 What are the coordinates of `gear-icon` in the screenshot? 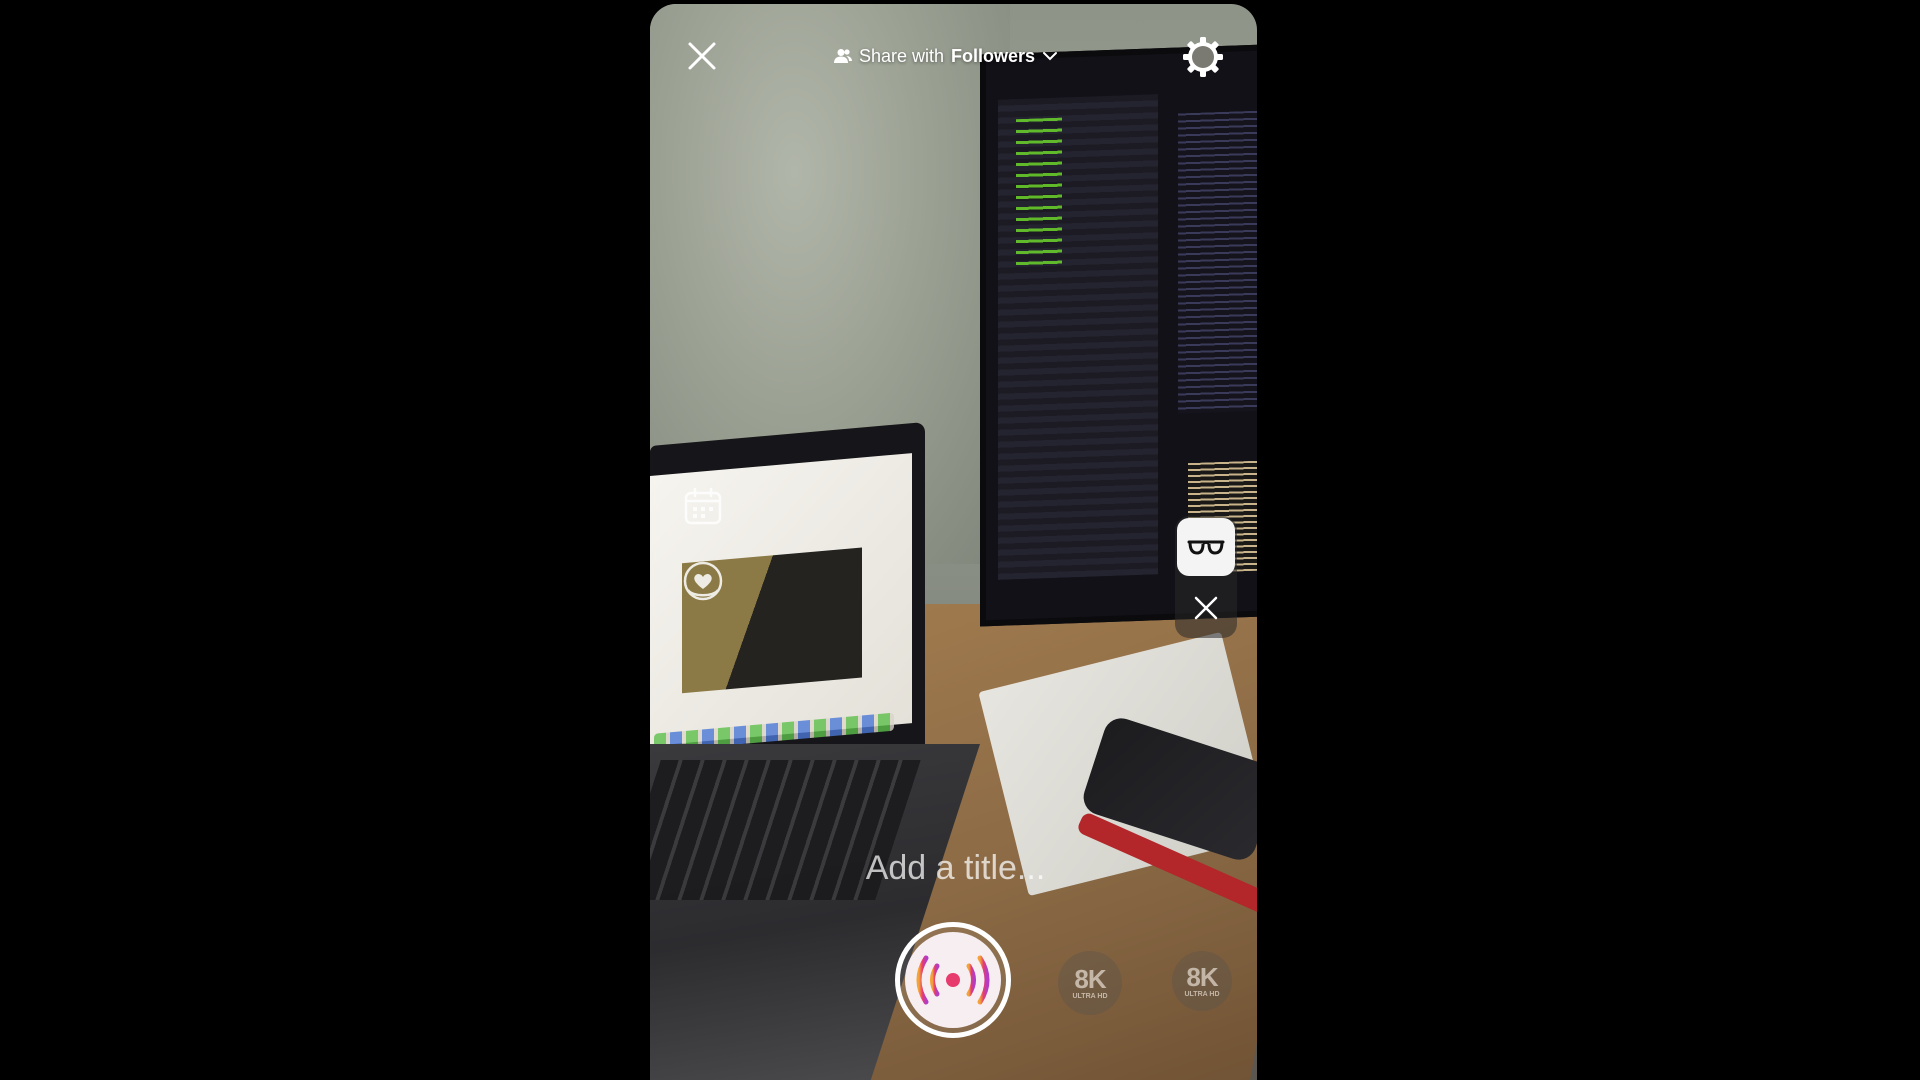 It's located at (1203, 57).